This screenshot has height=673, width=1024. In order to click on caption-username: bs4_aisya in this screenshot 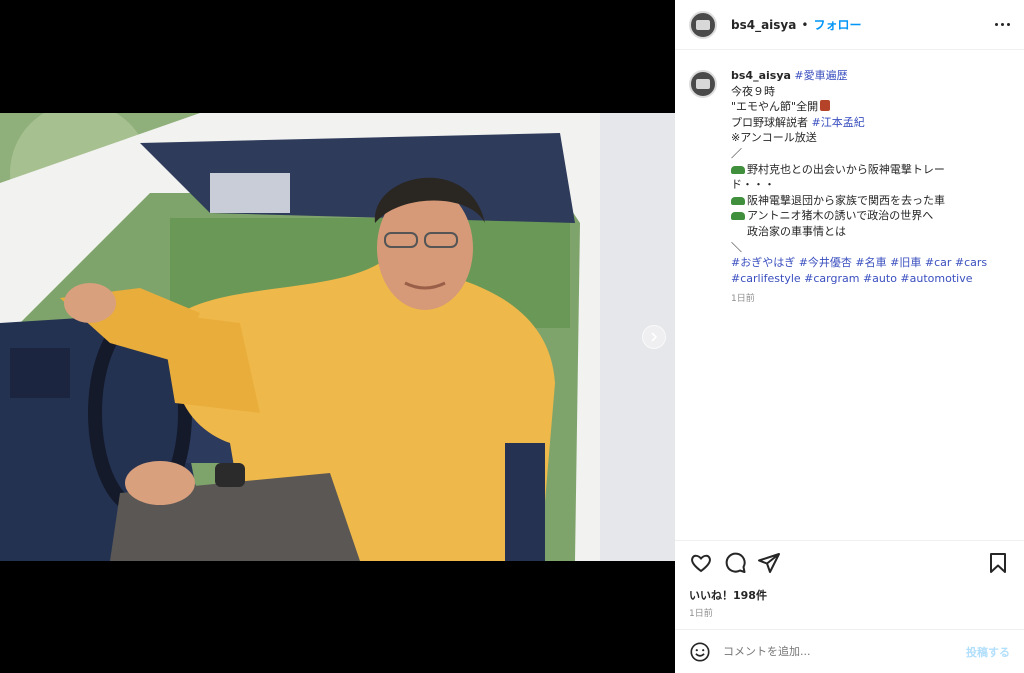, I will do `click(761, 75)`.